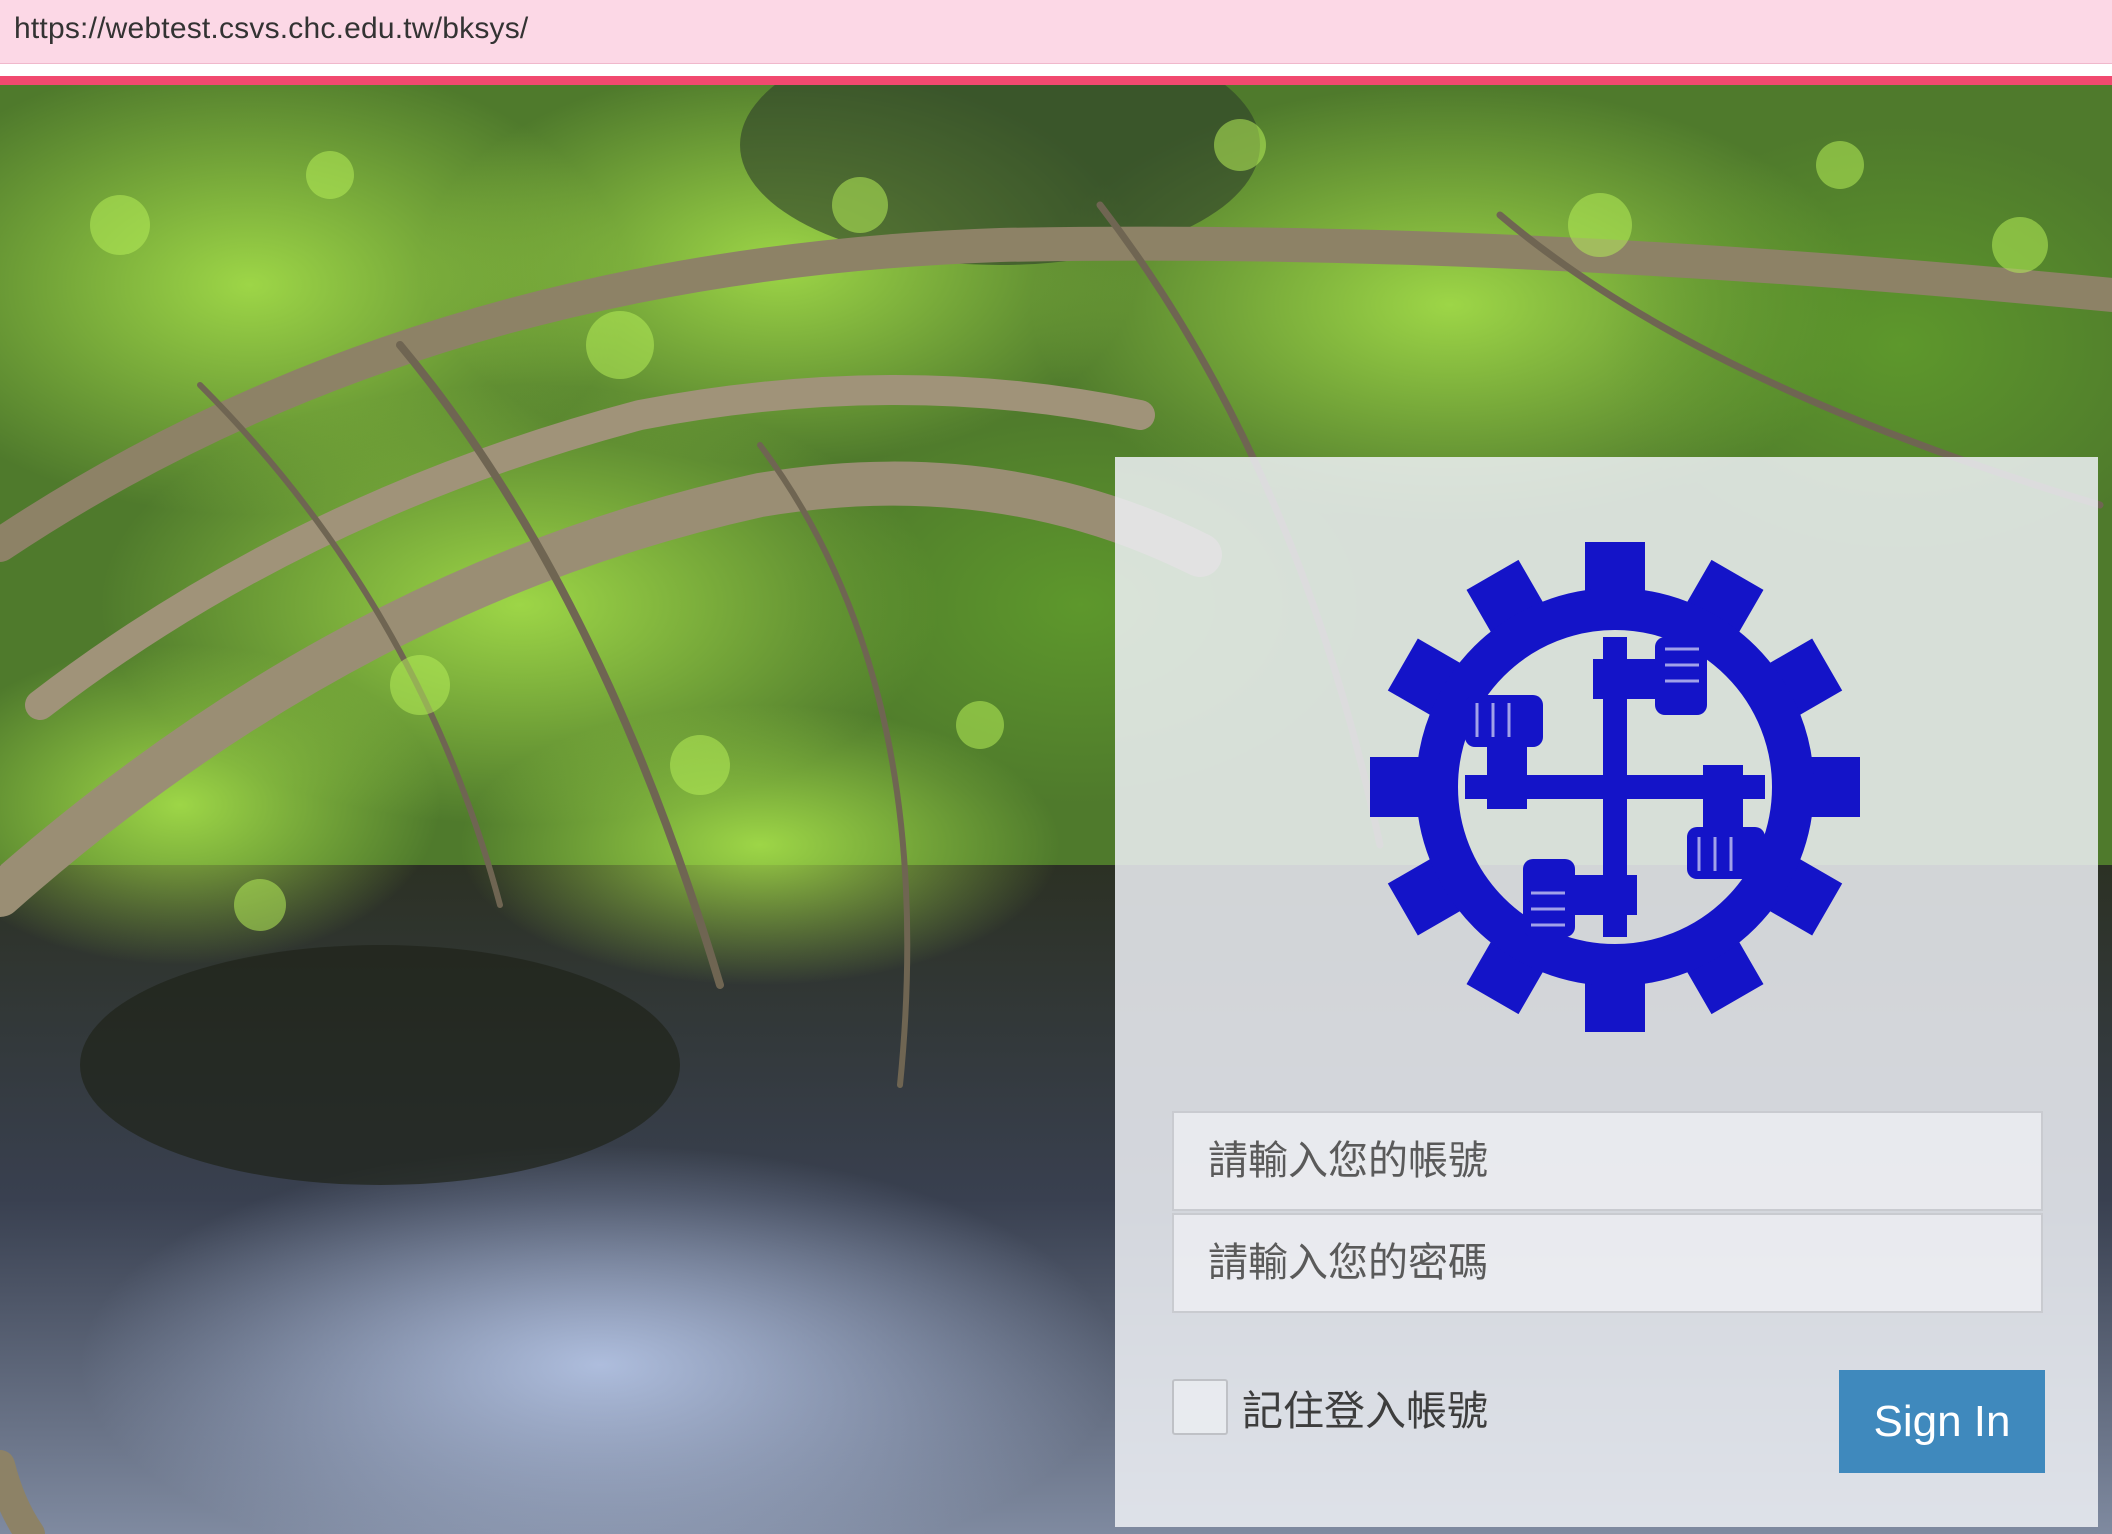 Image resolution: width=2112 pixels, height=1534 pixels. Describe the element at coordinates (1942, 1421) in the screenshot. I see `sign-in-button: Sign In` at that location.